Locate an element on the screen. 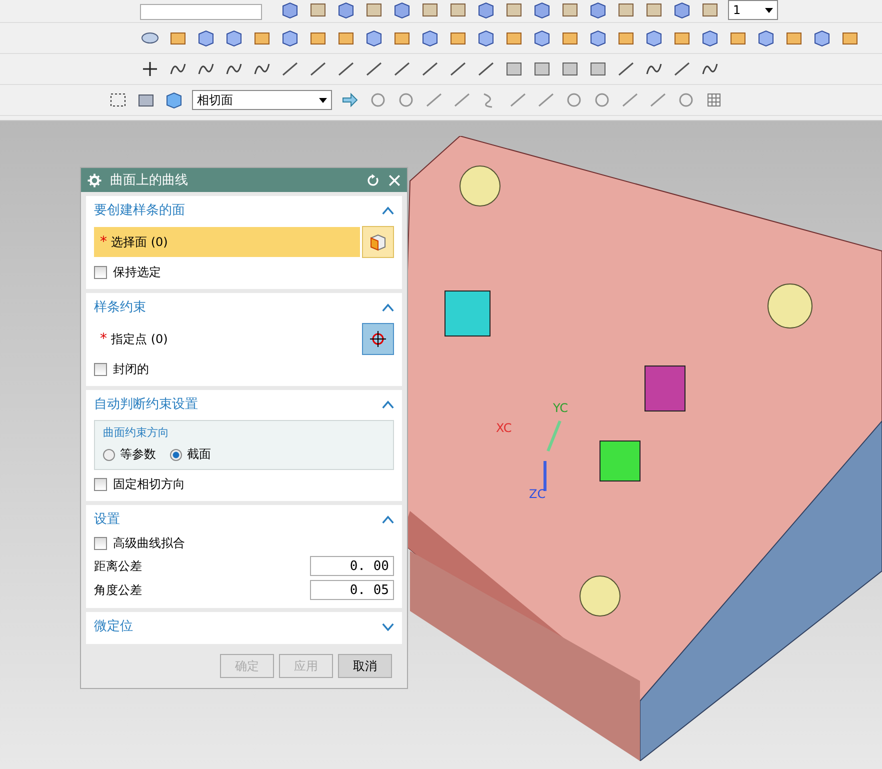  section-title: 设置 is located at coordinates (107, 519).